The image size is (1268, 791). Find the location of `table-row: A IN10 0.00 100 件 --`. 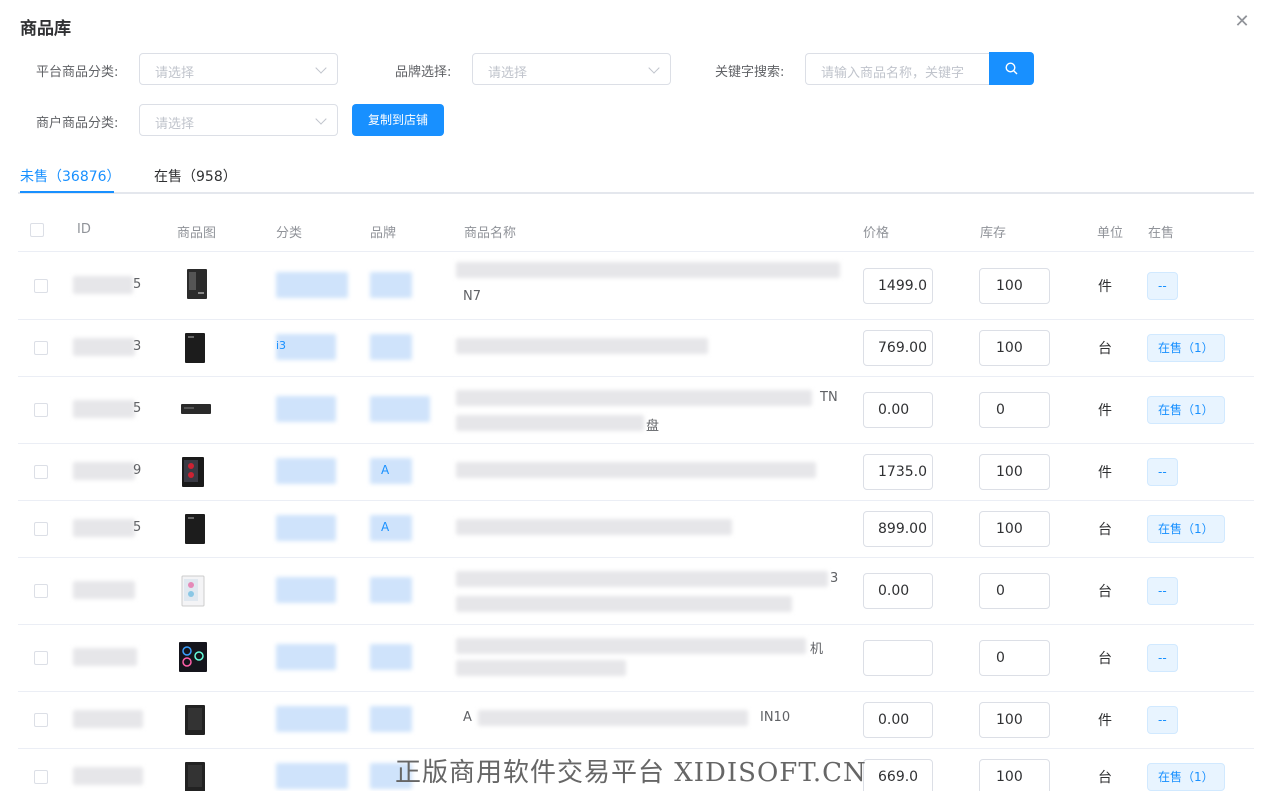

table-row: A IN10 0.00 100 件 -- is located at coordinates (636, 720).